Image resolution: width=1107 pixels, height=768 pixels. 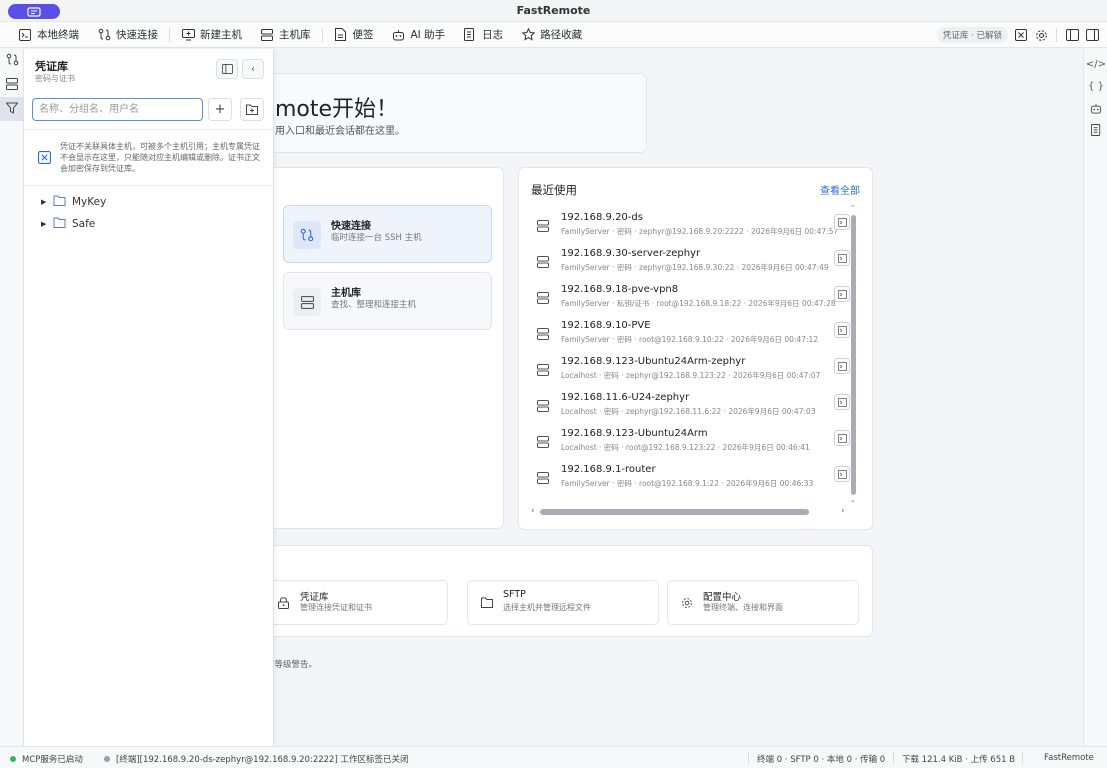 I want to click on toolbar-label: 快速连接, so click(x=137, y=35).